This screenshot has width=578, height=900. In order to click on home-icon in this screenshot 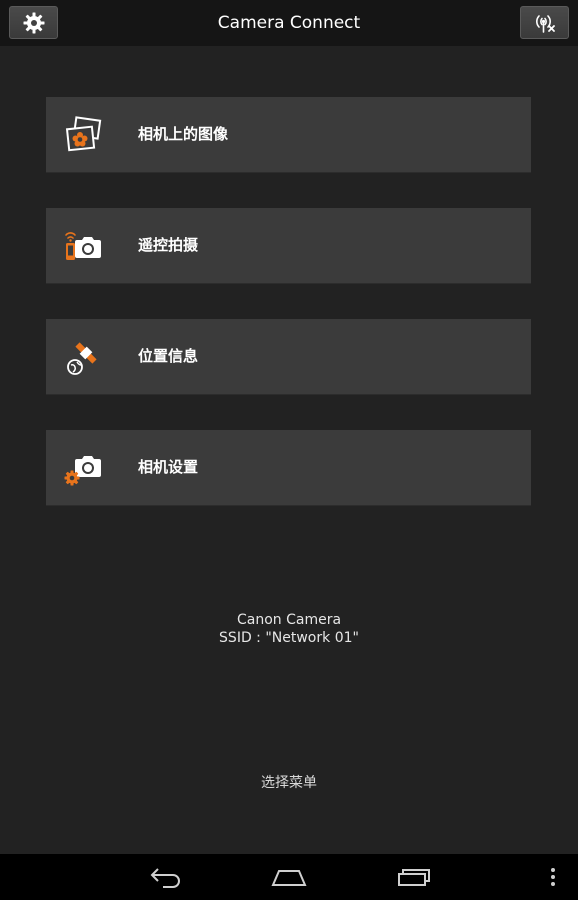, I will do `click(289, 878)`.